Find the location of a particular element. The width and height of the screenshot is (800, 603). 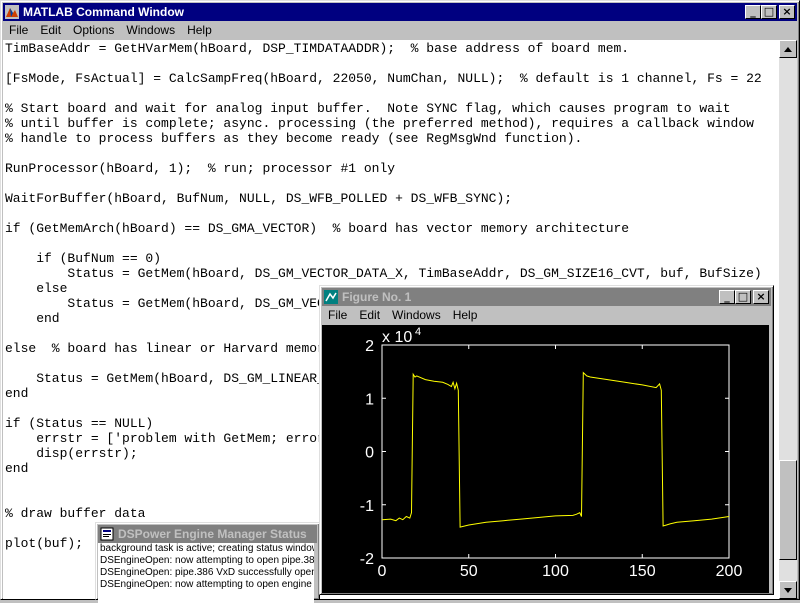

series-line is located at coordinates (555, 449).